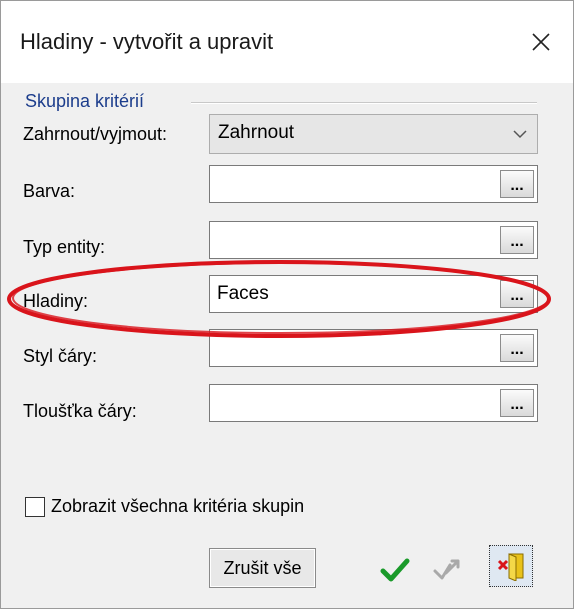 The image size is (574, 609). What do you see at coordinates (147, 41) in the screenshot?
I see `window-title: Hladiny - vytvořit a upravit` at bounding box center [147, 41].